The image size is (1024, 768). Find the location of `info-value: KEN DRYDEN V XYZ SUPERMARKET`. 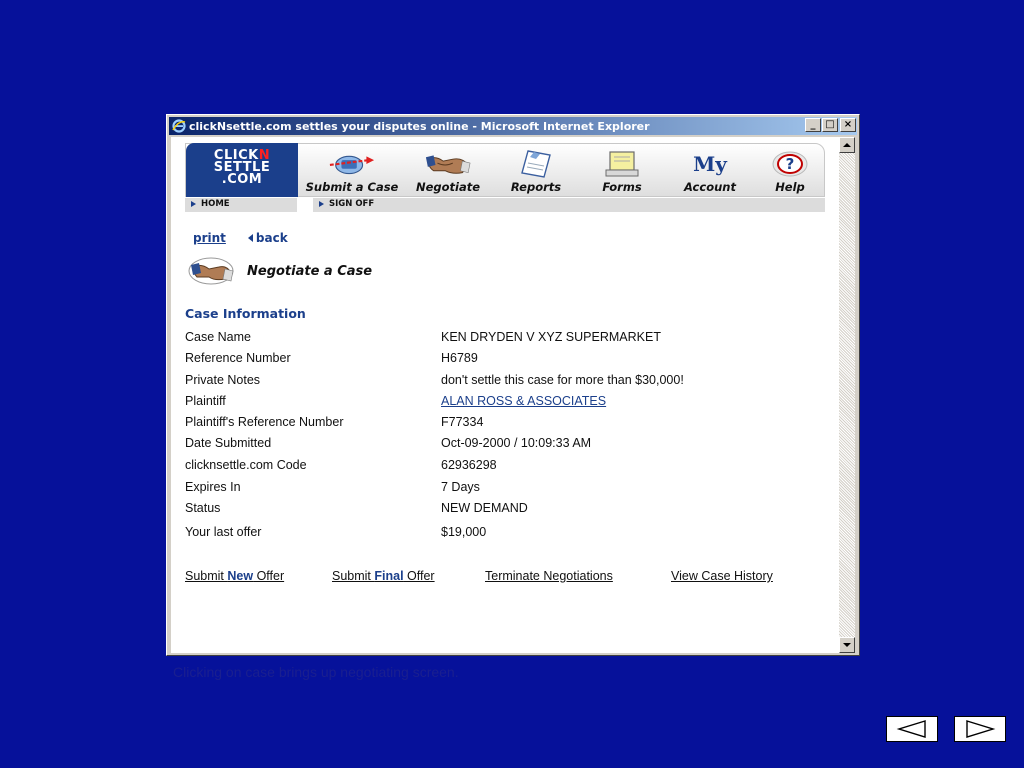

info-value: KEN DRYDEN V XYZ SUPERMARKET is located at coordinates (551, 337).